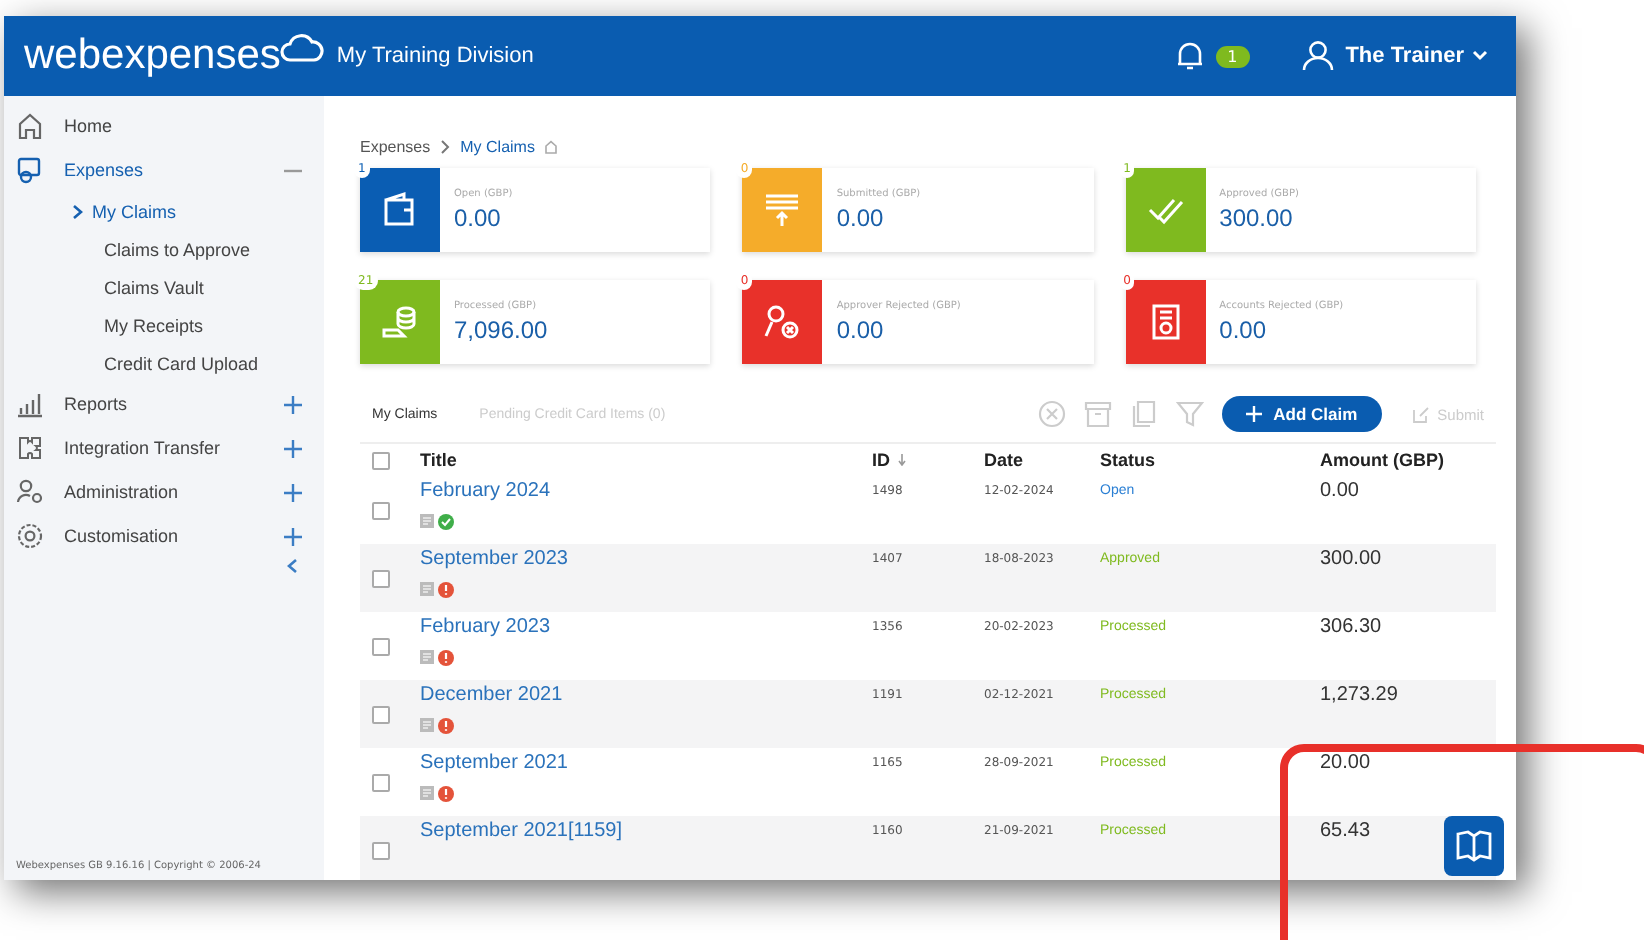 The image size is (1644, 940). I want to click on person-gear-icon, so click(30, 492).